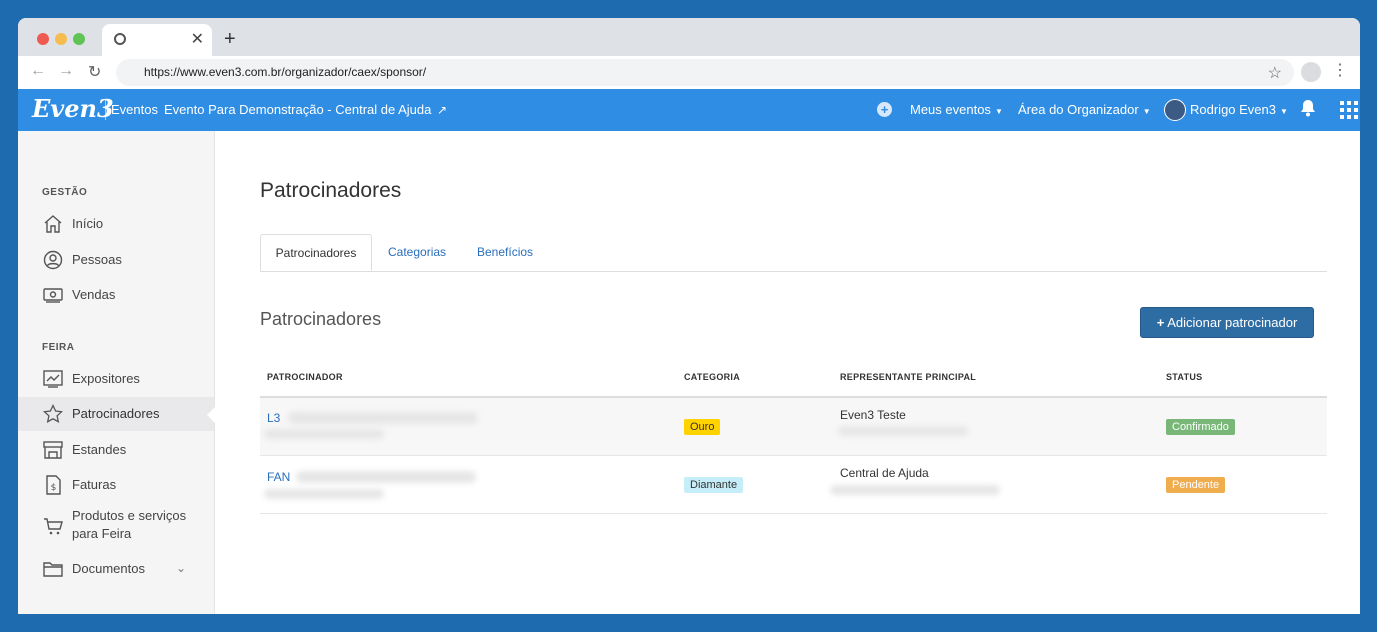  What do you see at coordinates (884, 109) in the screenshot?
I see `add-event-icon: +` at bounding box center [884, 109].